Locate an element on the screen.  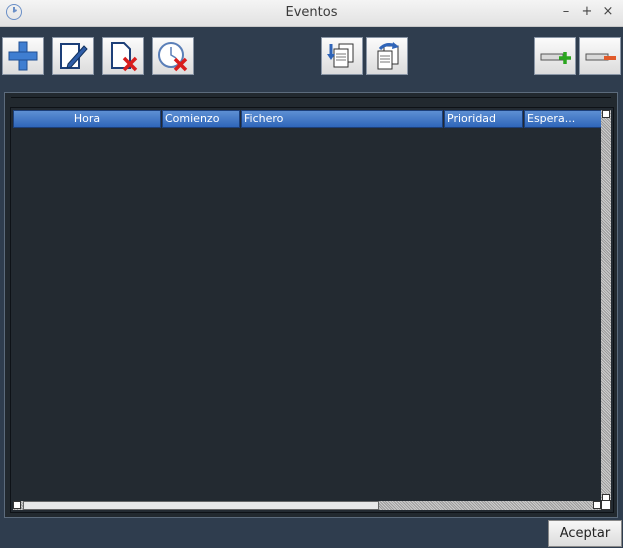
export-button is located at coordinates (387, 56).